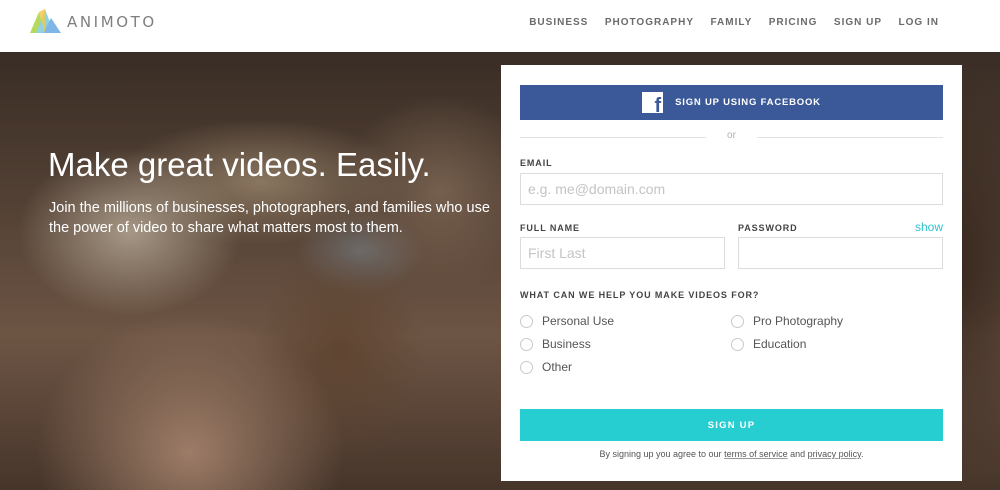  I want to click on divider-line, so click(850, 137).